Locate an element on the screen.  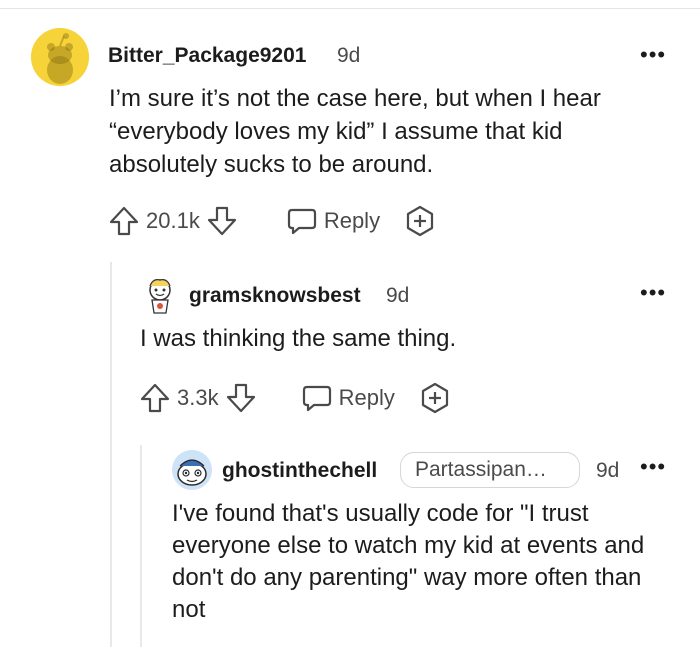
cartoon-avatar-icon is located at coordinates (160, 296).